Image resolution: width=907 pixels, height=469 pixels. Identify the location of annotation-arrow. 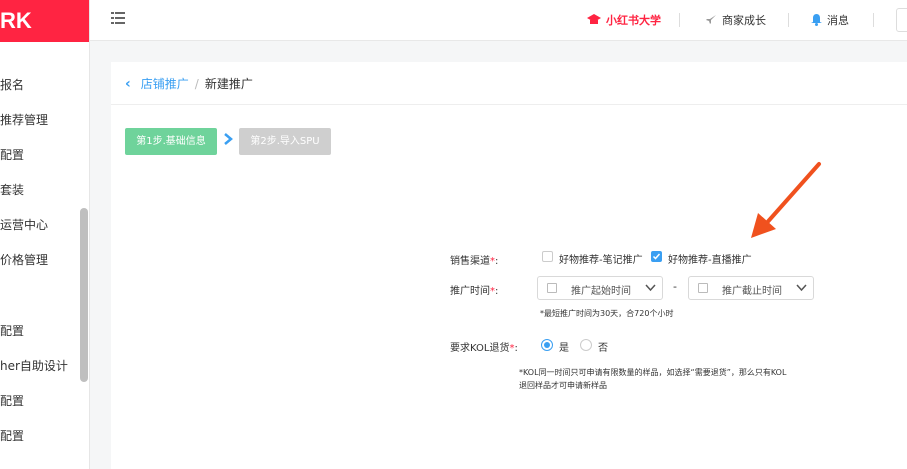
(786, 200).